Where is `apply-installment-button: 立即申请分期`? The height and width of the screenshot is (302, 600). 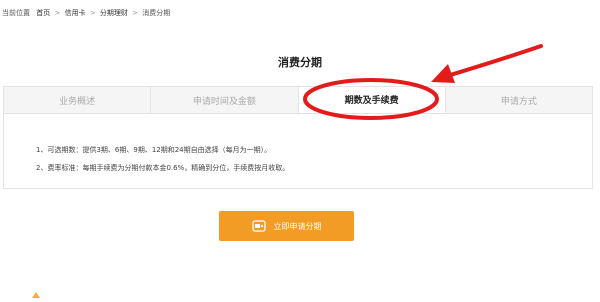
apply-installment-button: 立即申请分期 is located at coordinates (286, 226).